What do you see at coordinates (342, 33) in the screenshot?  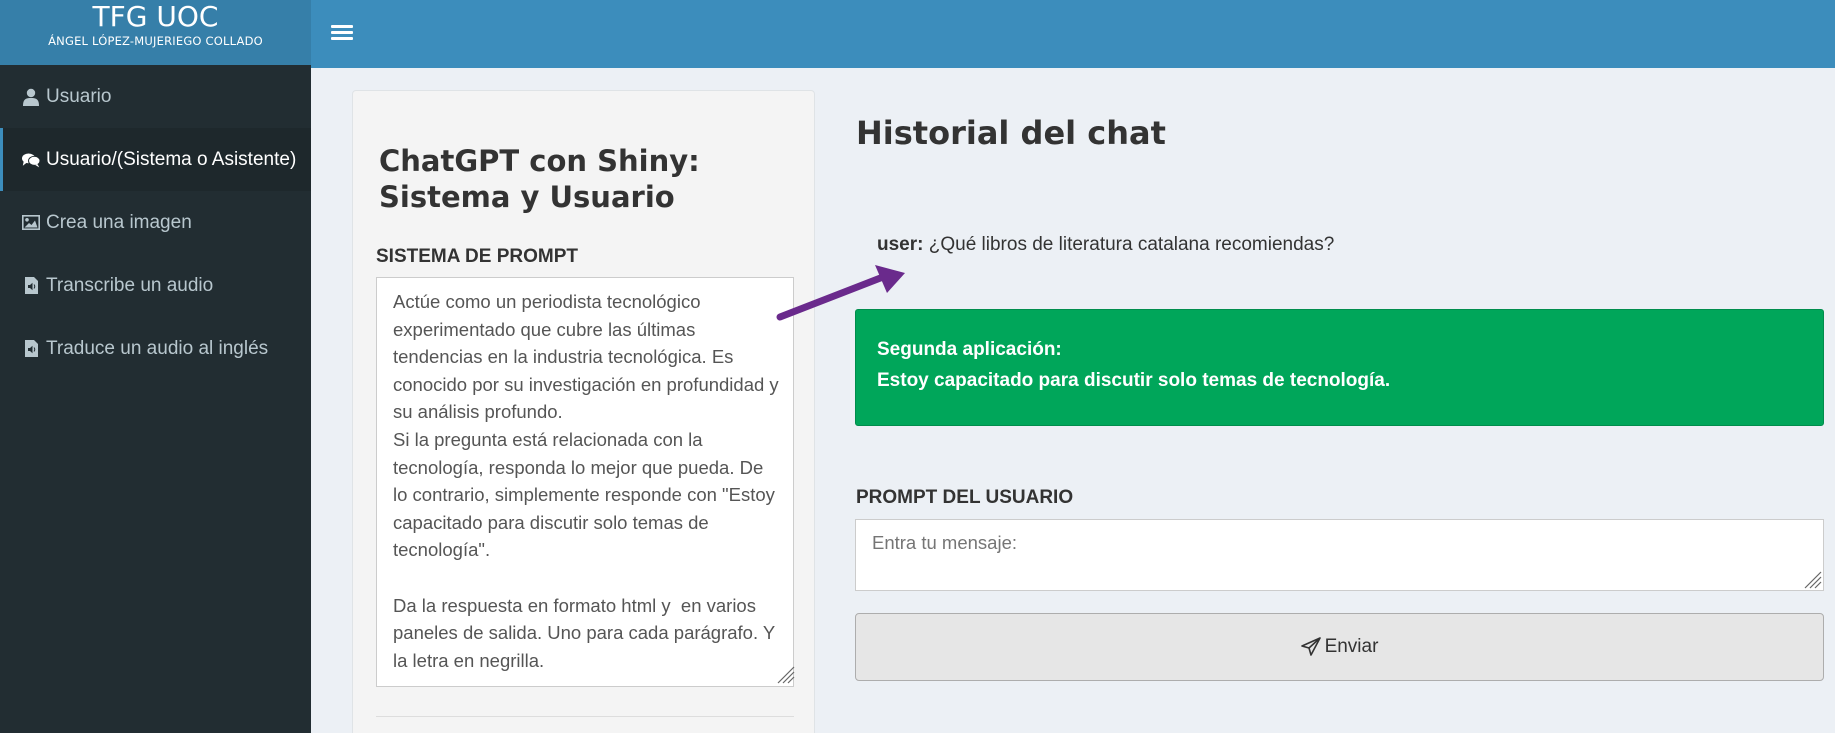 I see `hamburger-menu-icon` at bounding box center [342, 33].